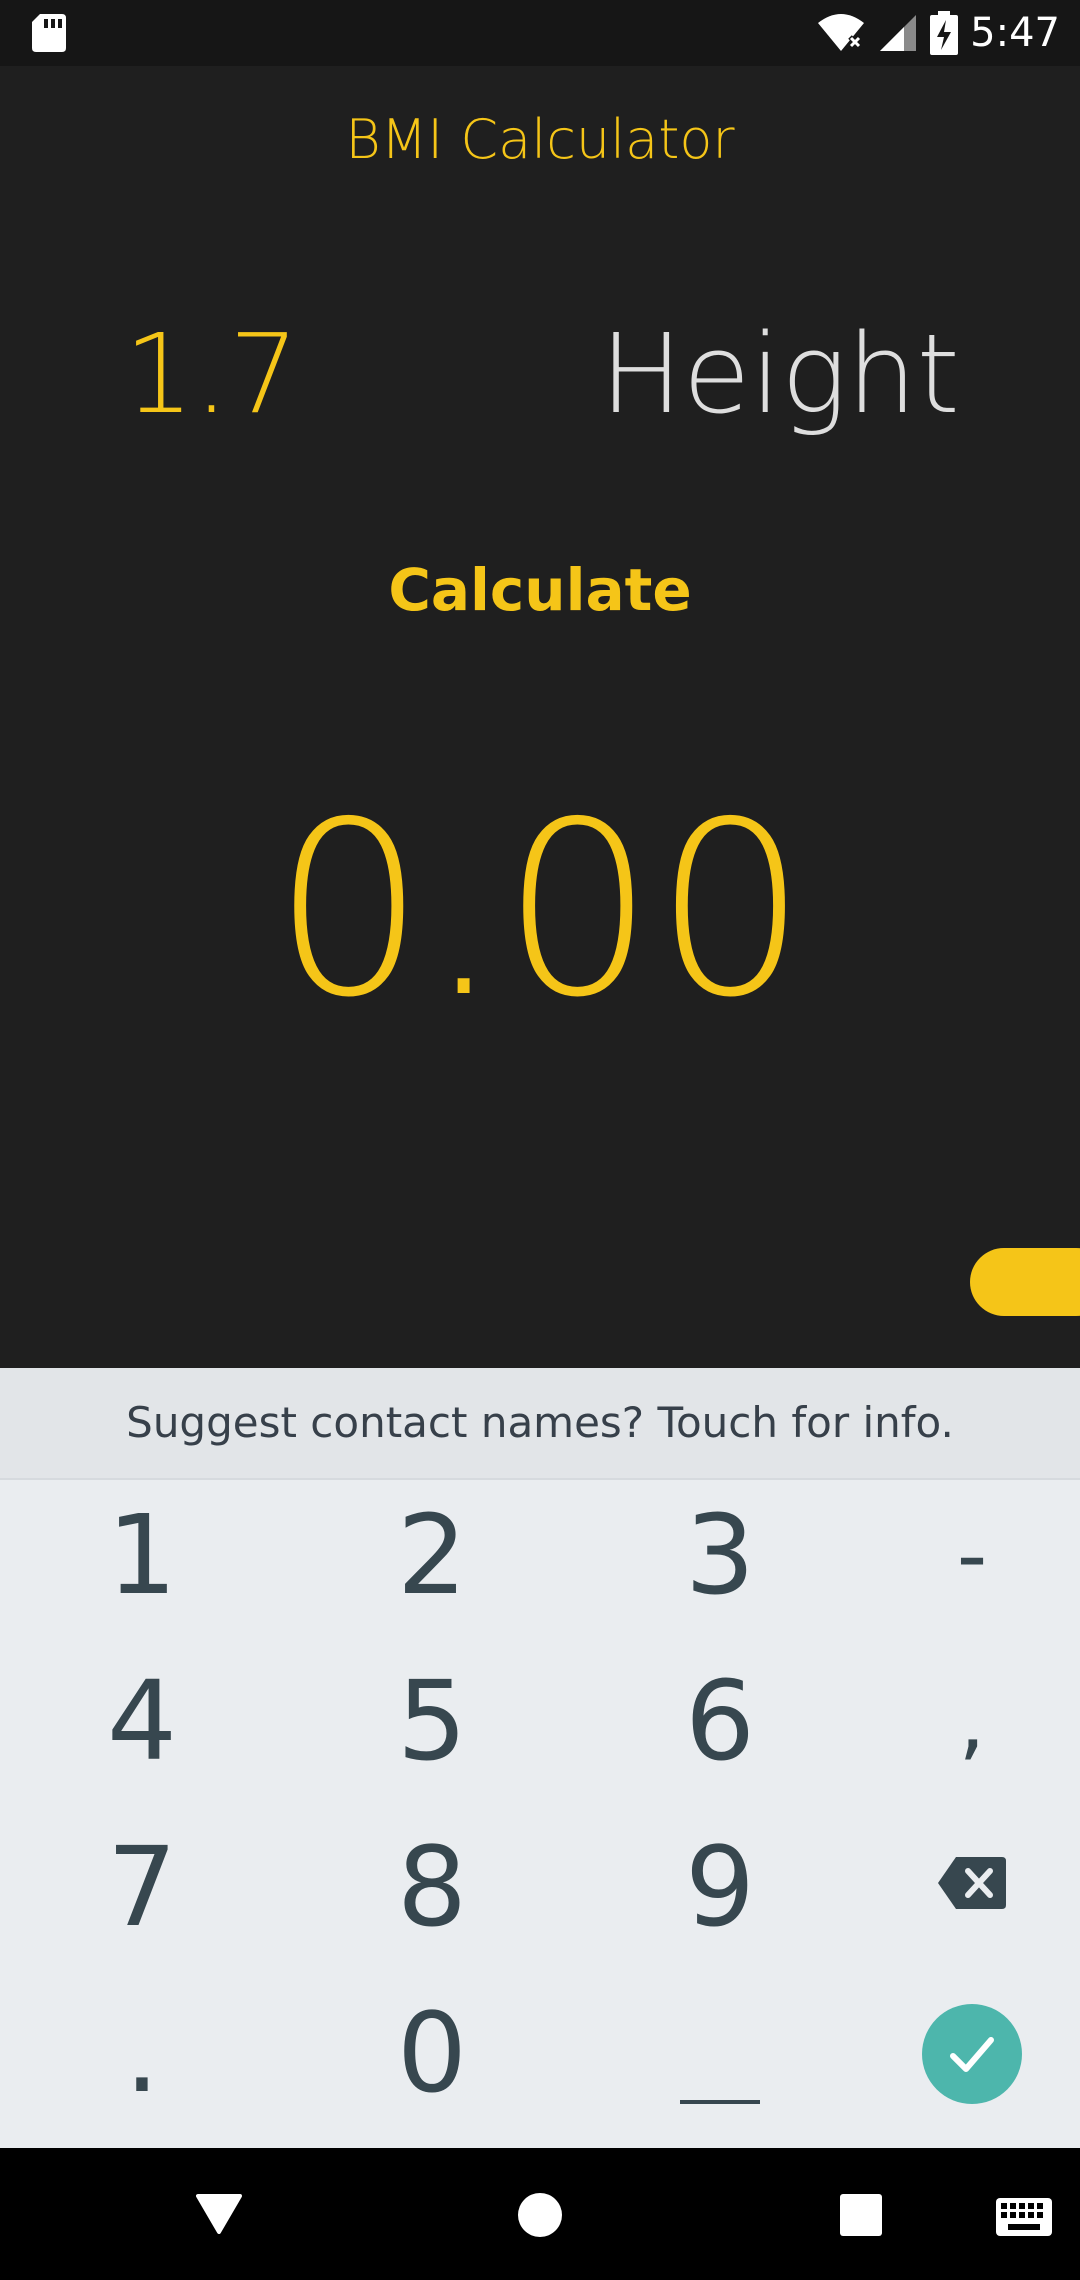  Describe the element at coordinates (211, 374) in the screenshot. I see `height-input: 1.7` at that location.